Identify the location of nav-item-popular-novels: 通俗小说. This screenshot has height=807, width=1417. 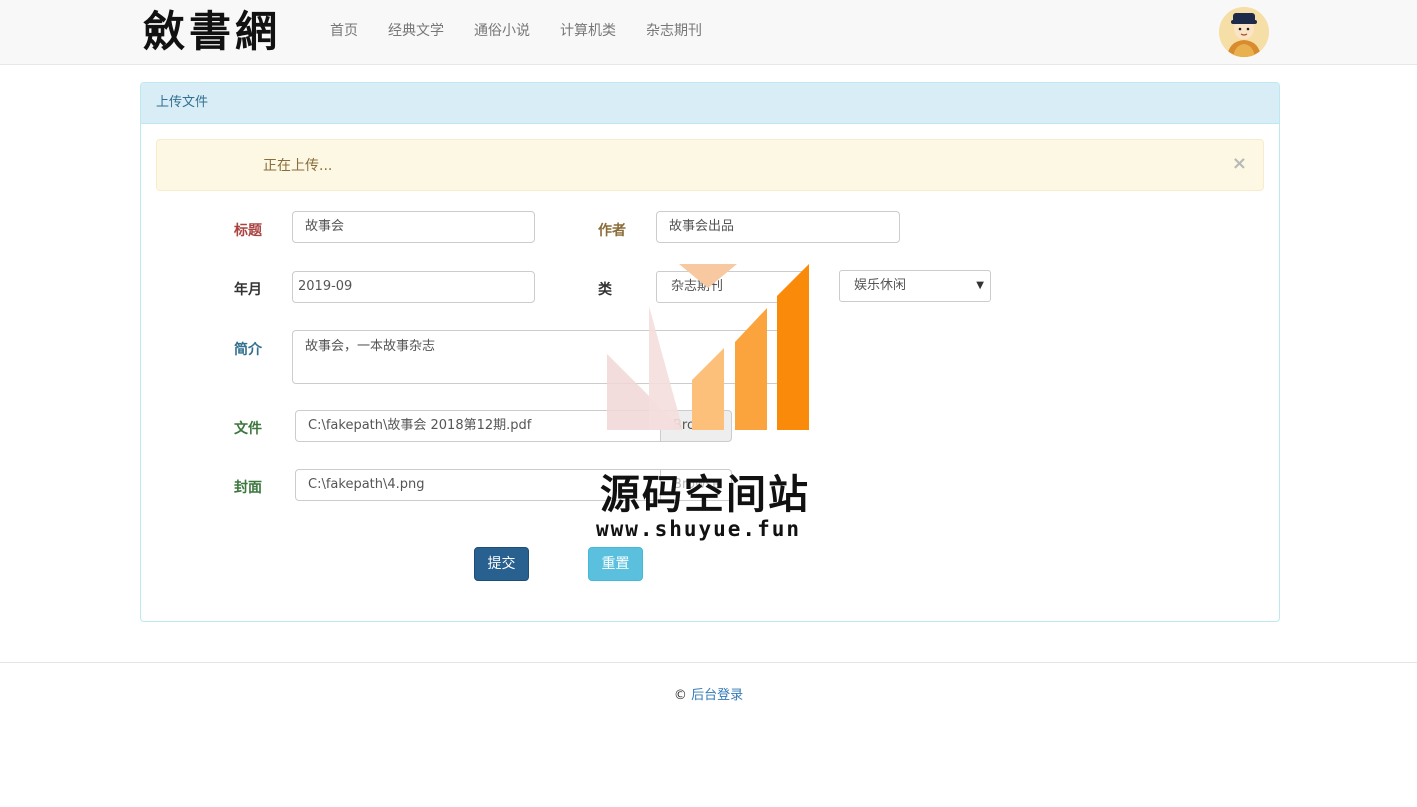
(502, 31).